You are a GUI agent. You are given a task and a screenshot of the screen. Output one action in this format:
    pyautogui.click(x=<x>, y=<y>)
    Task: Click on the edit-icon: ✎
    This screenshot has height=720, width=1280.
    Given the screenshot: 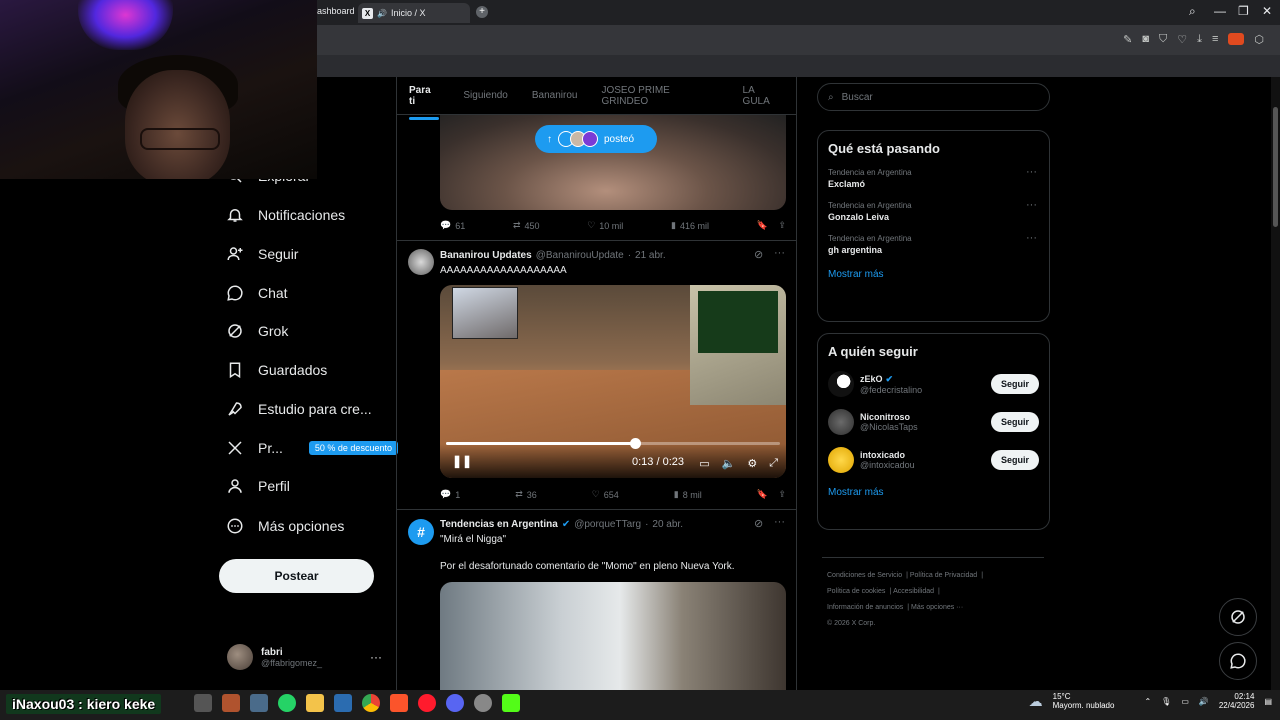 What is the action you would take?
    pyautogui.click(x=1127, y=39)
    